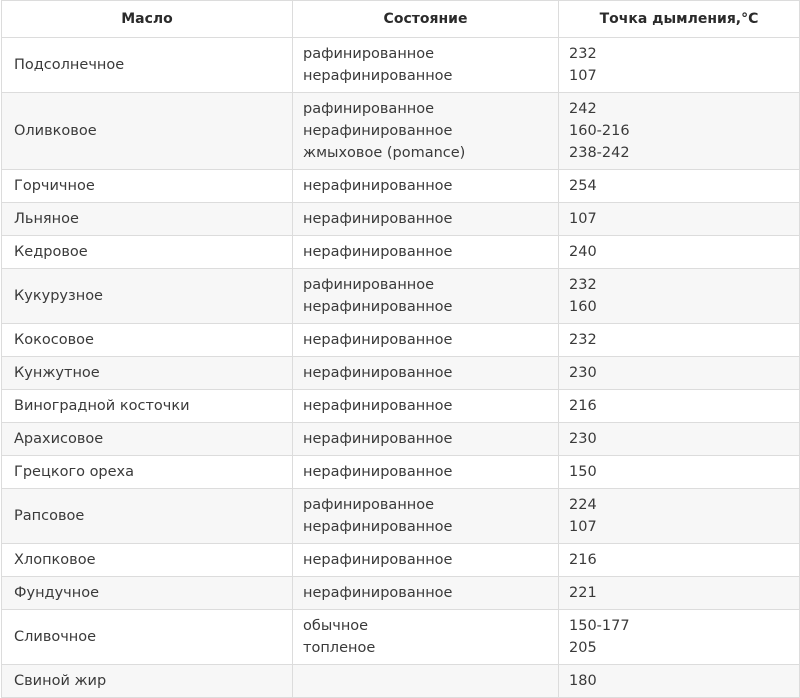 This screenshot has width=800, height=698. Describe the element at coordinates (583, 307) in the screenshot. I see `smoke-point-value: 160` at that location.